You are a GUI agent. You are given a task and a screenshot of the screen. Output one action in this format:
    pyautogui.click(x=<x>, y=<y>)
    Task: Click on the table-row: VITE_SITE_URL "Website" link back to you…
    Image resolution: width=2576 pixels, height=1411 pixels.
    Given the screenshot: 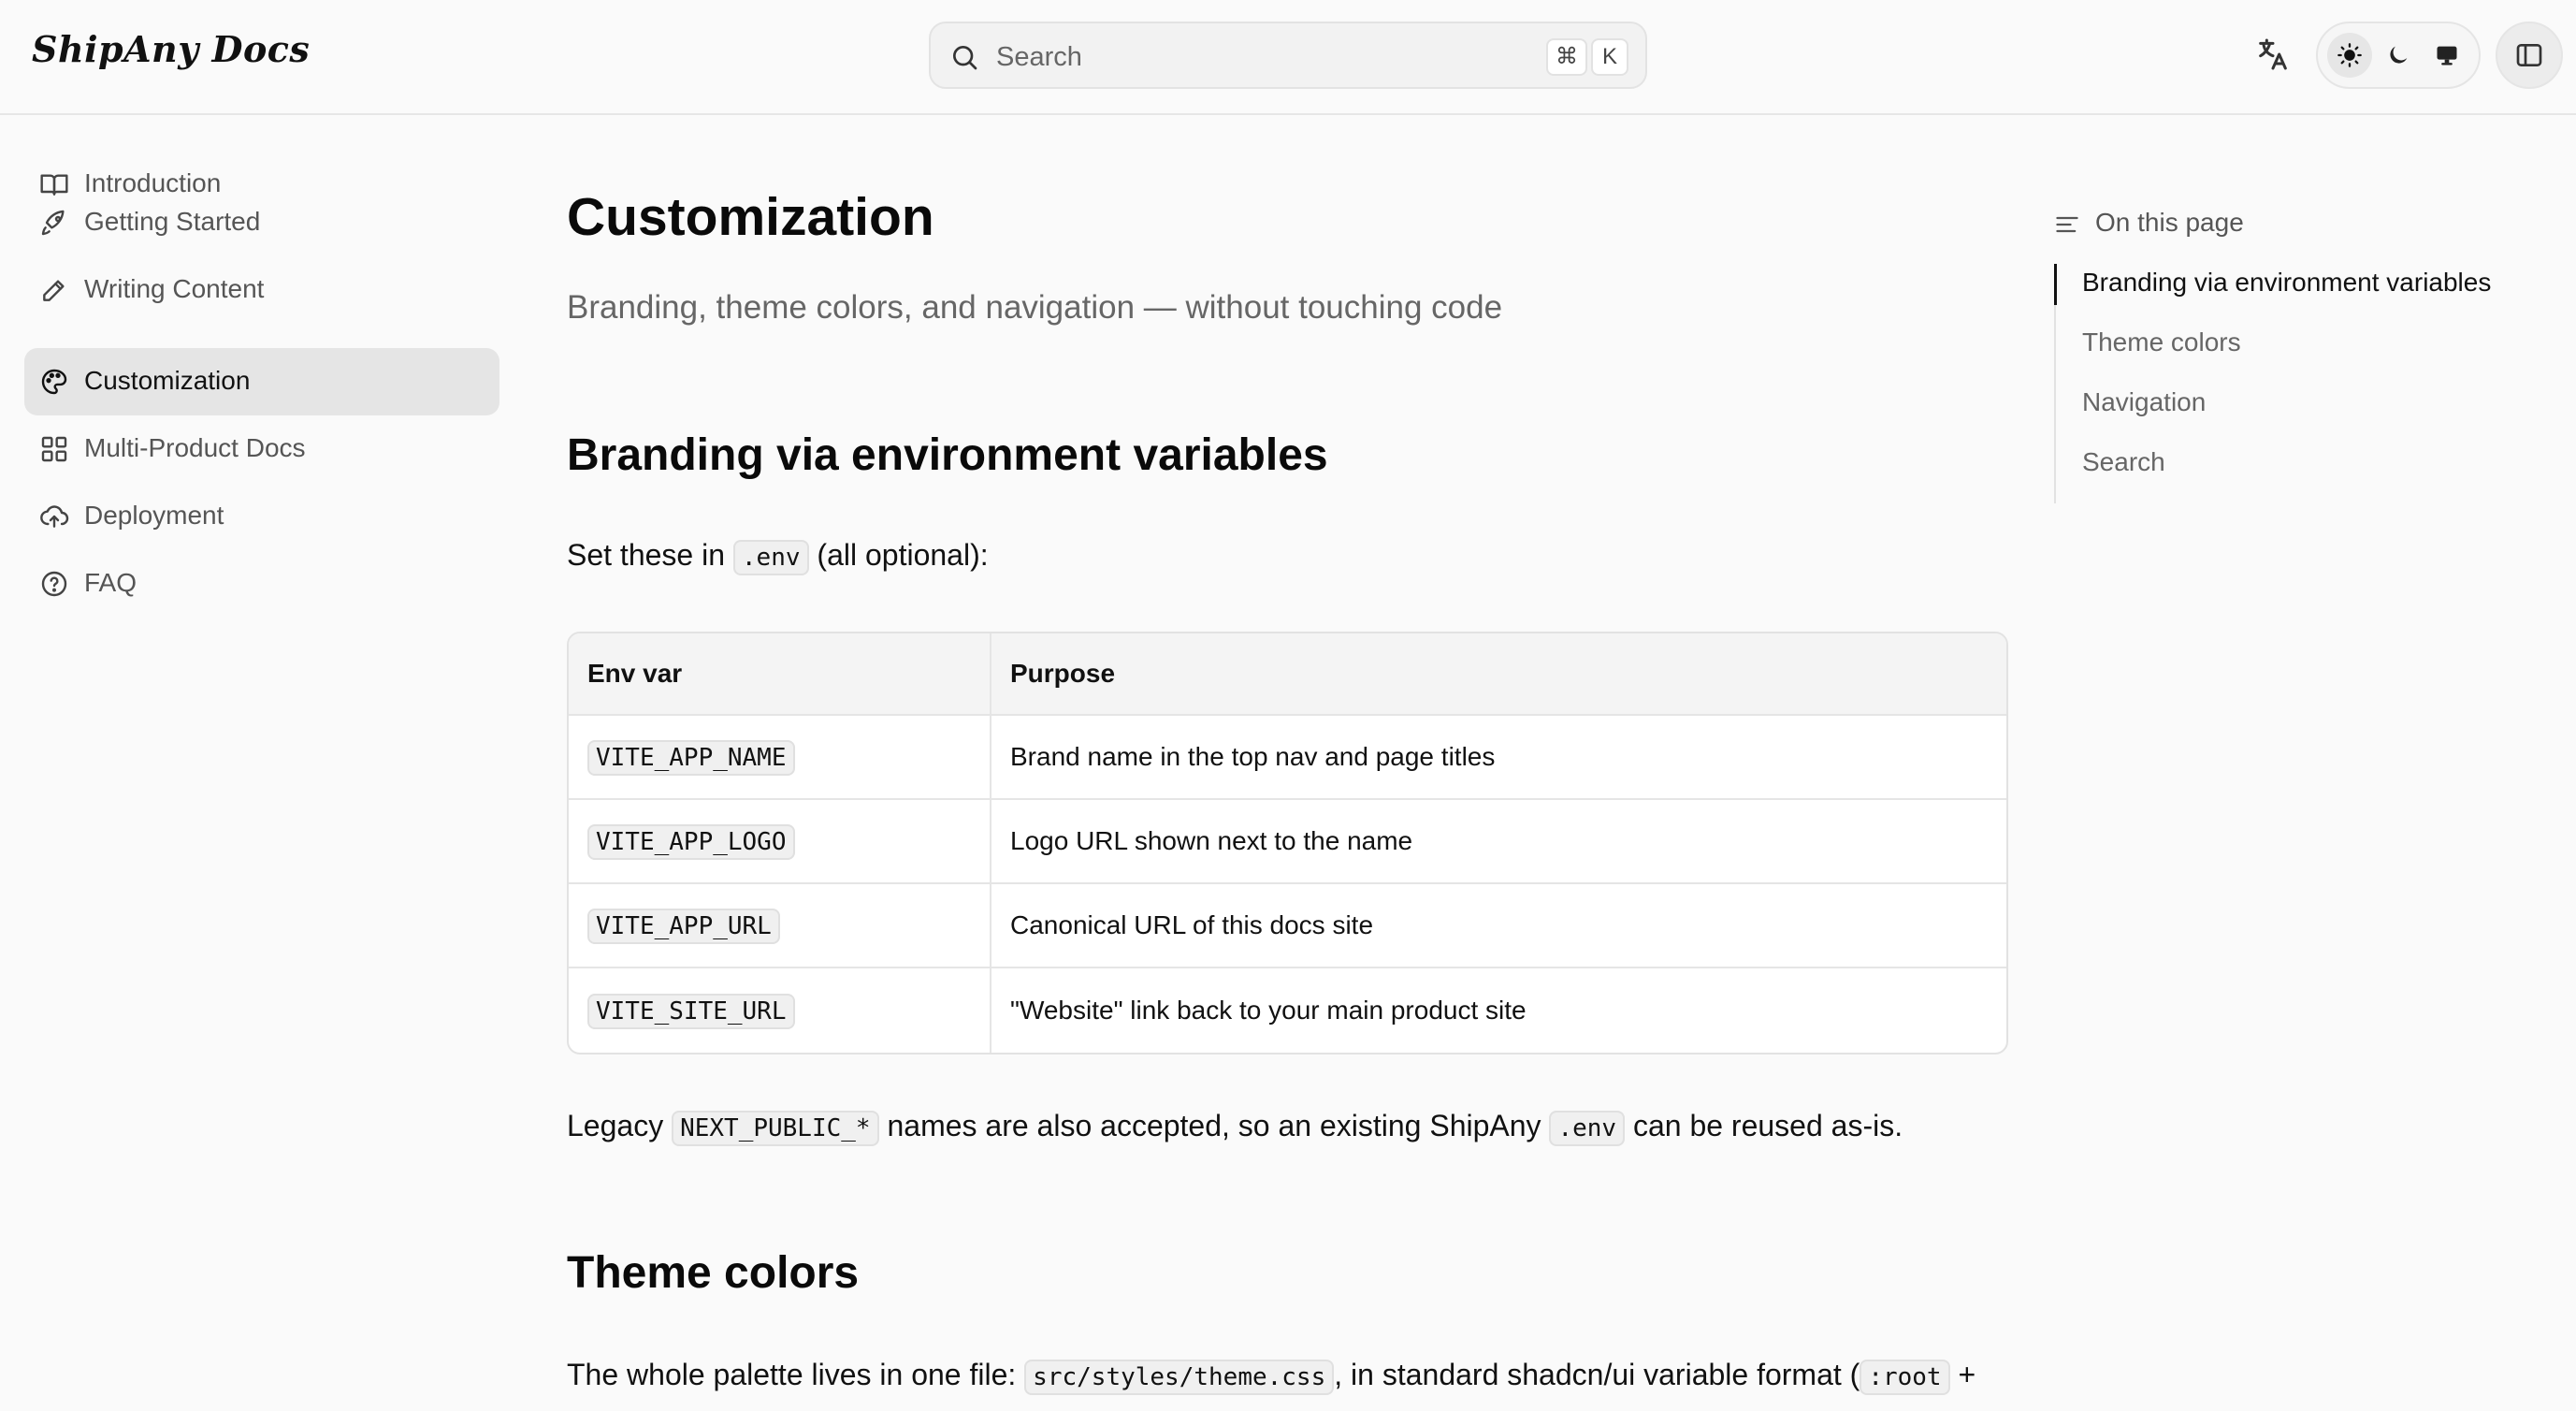 What is the action you would take?
    pyautogui.click(x=1287, y=1010)
    